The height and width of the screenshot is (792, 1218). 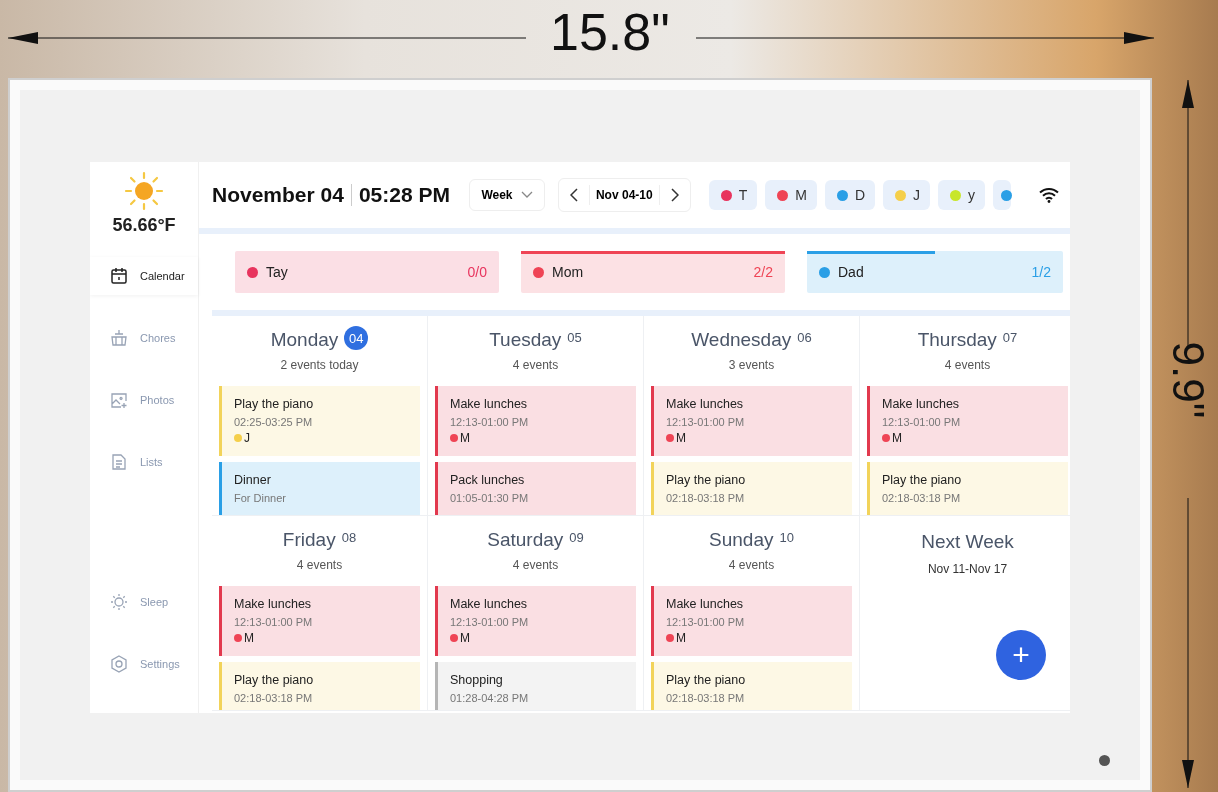 I want to click on member-filter-chip: D, so click(x=849, y=195).